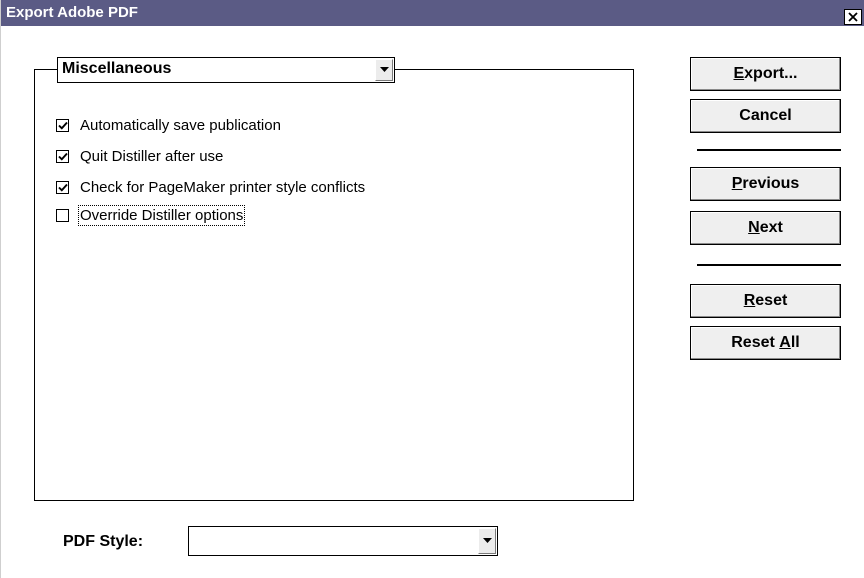 The width and height of the screenshot is (864, 578). I want to click on option-override-distiller: Override Distiller options, so click(151, 215).